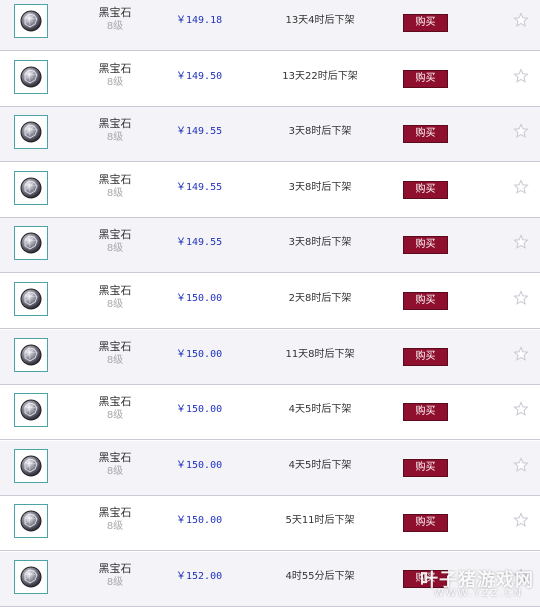 This screenshot has width=540, height=607. Describe the element at coordinates (199, 20) in the screenshot. I see `item-price: ￥149.18` at that location.